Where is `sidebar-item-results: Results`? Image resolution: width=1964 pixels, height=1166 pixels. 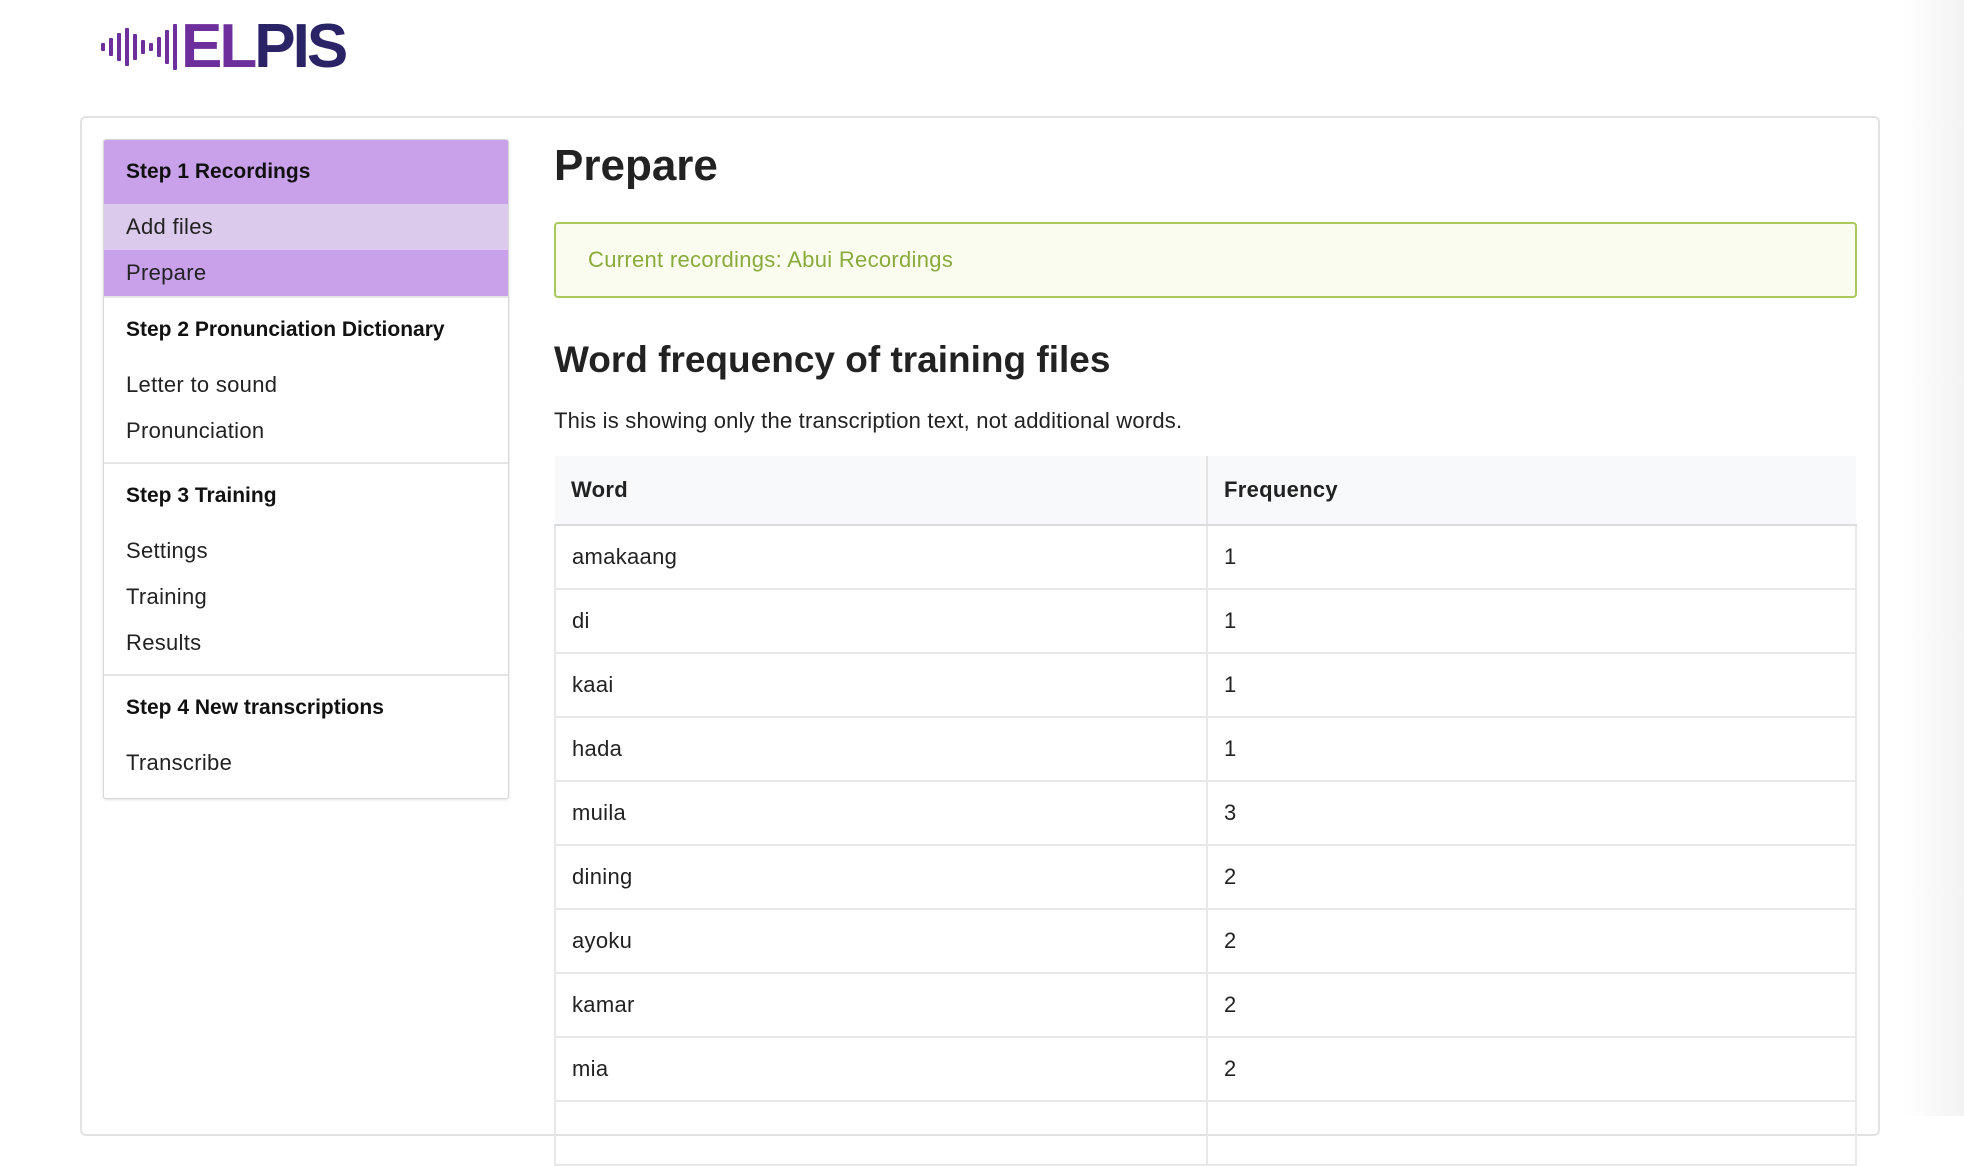
sidebar-item-results: Results is located at coordinates (306, 643).